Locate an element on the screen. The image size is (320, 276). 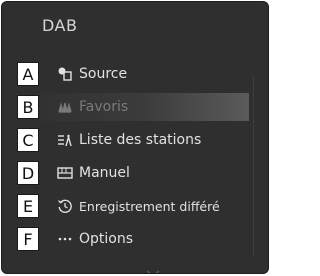
menu-item-label: Options is located at coordinates (106, 239).